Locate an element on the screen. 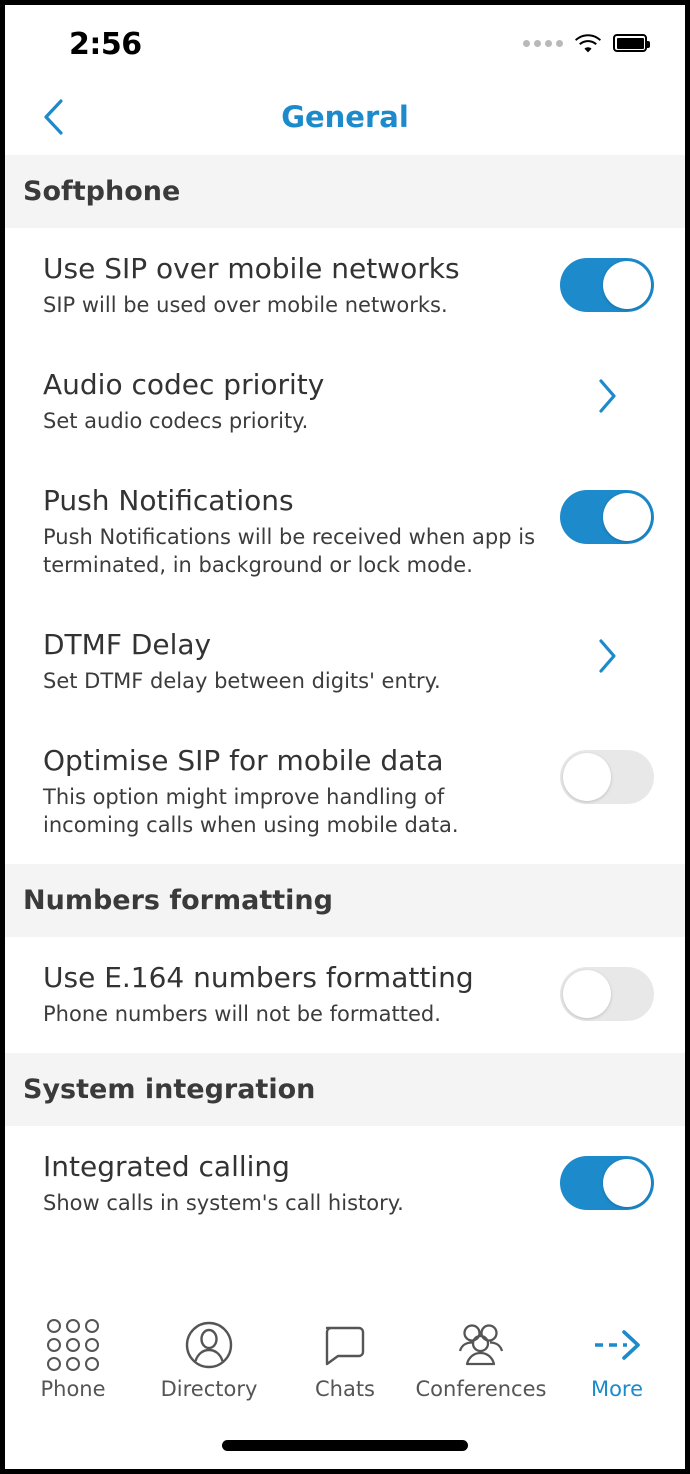 Image resolution: width=690 pixels, height=1474 pixels. tab-bar: Phone Directory Chats Conferences More is located at coordinates (345, 1387).